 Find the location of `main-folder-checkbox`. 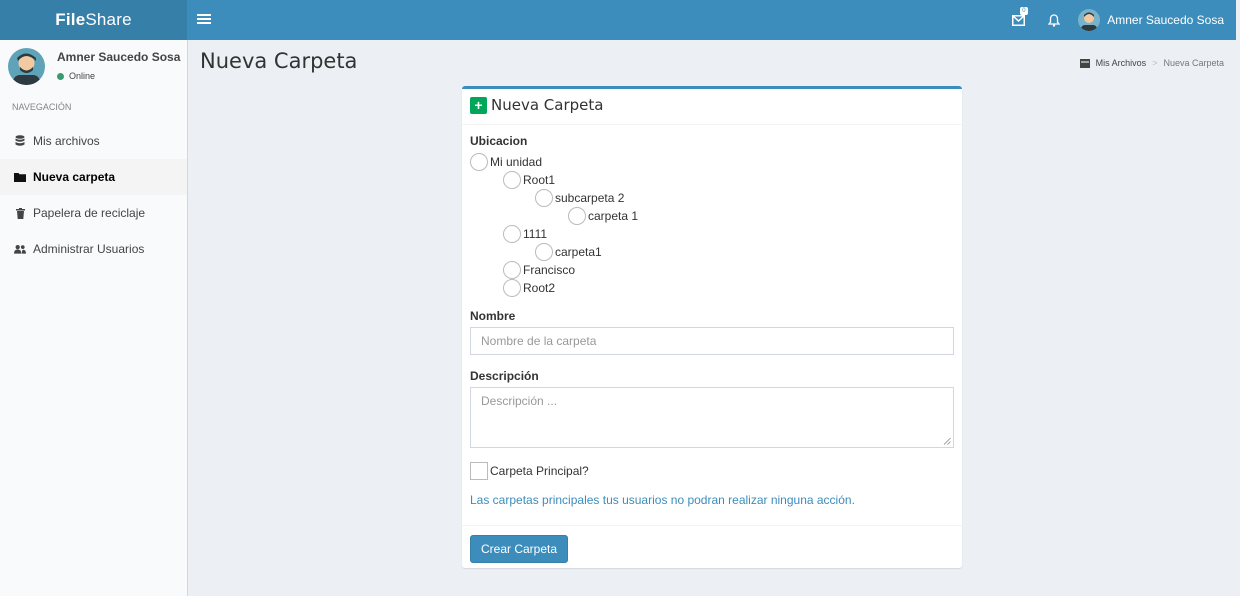

main-folder-checkbox is located at coordinates (479, 471).